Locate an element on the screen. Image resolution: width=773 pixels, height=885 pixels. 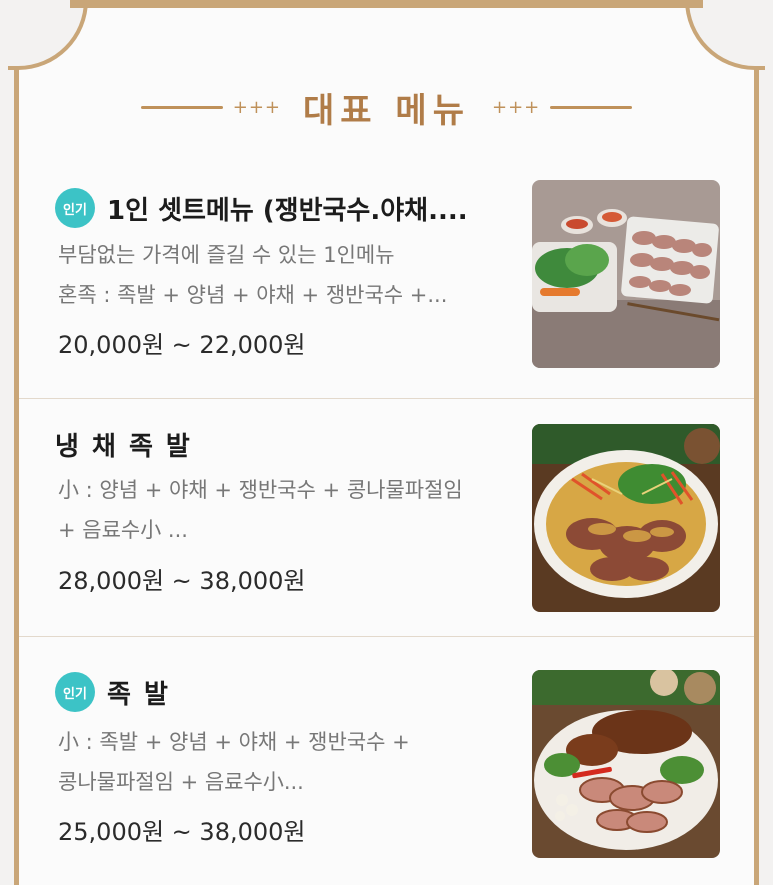
item-description-line: 小 : 양념 + 야채 + 쟁반국수 + 콩나물파절임 is located at coordinates (260, 490).